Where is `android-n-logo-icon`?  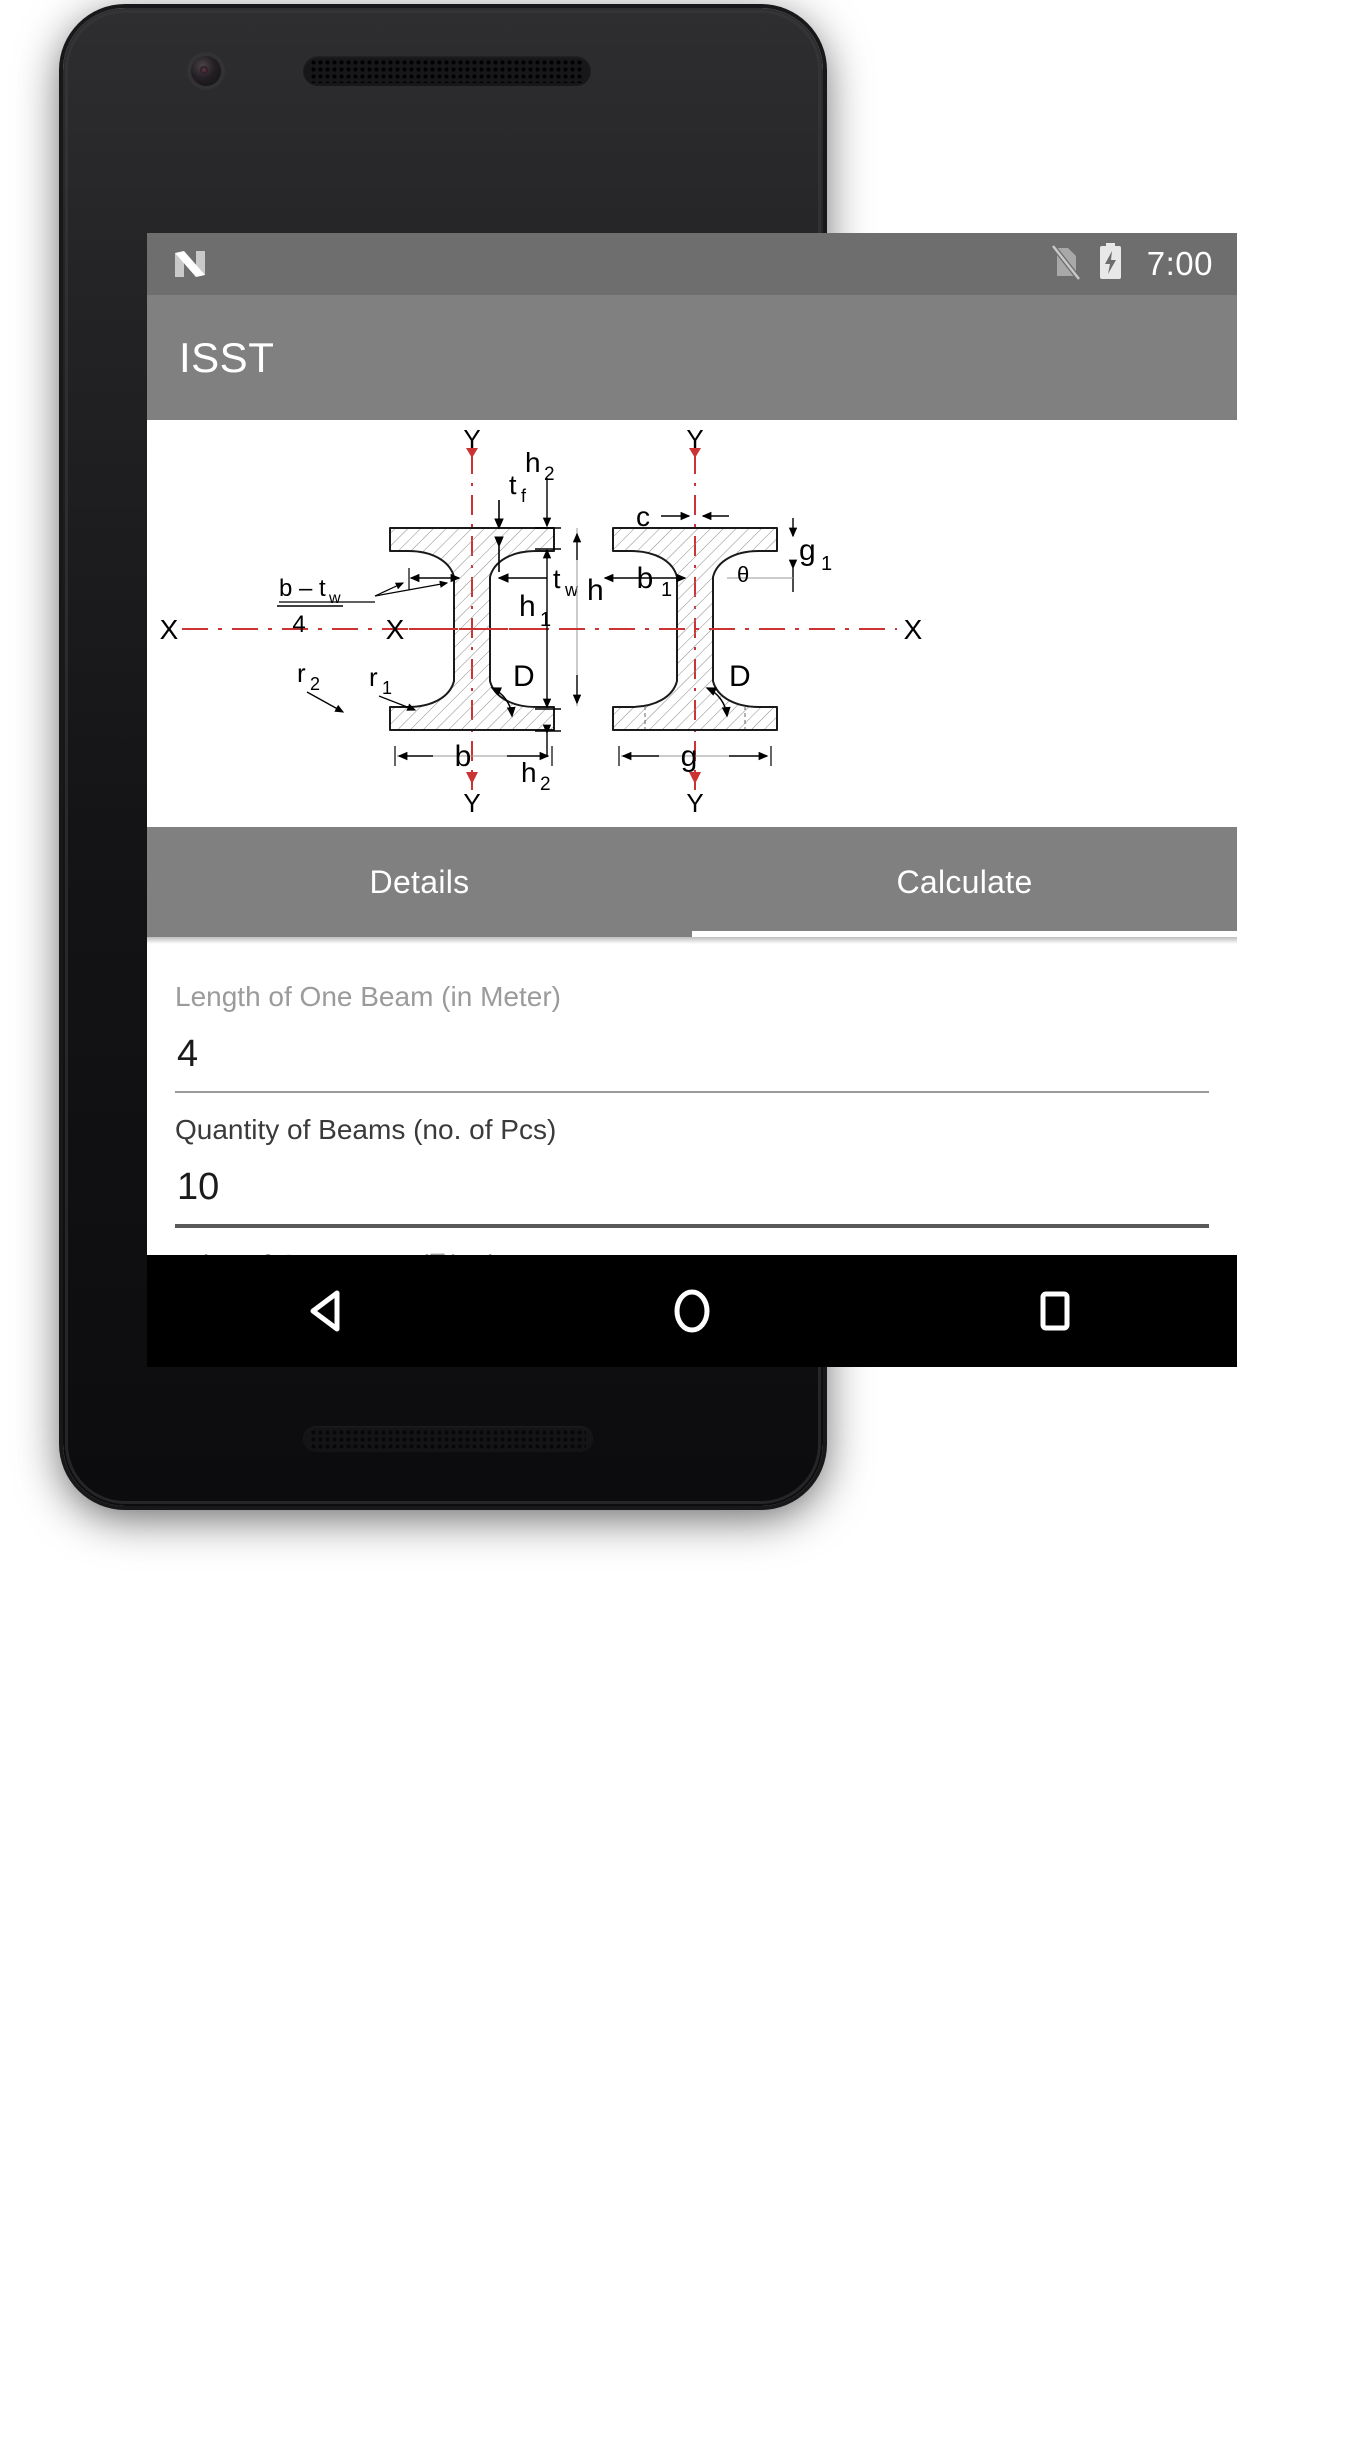
android-n-logo-icon is located at coordinates (190, 264).